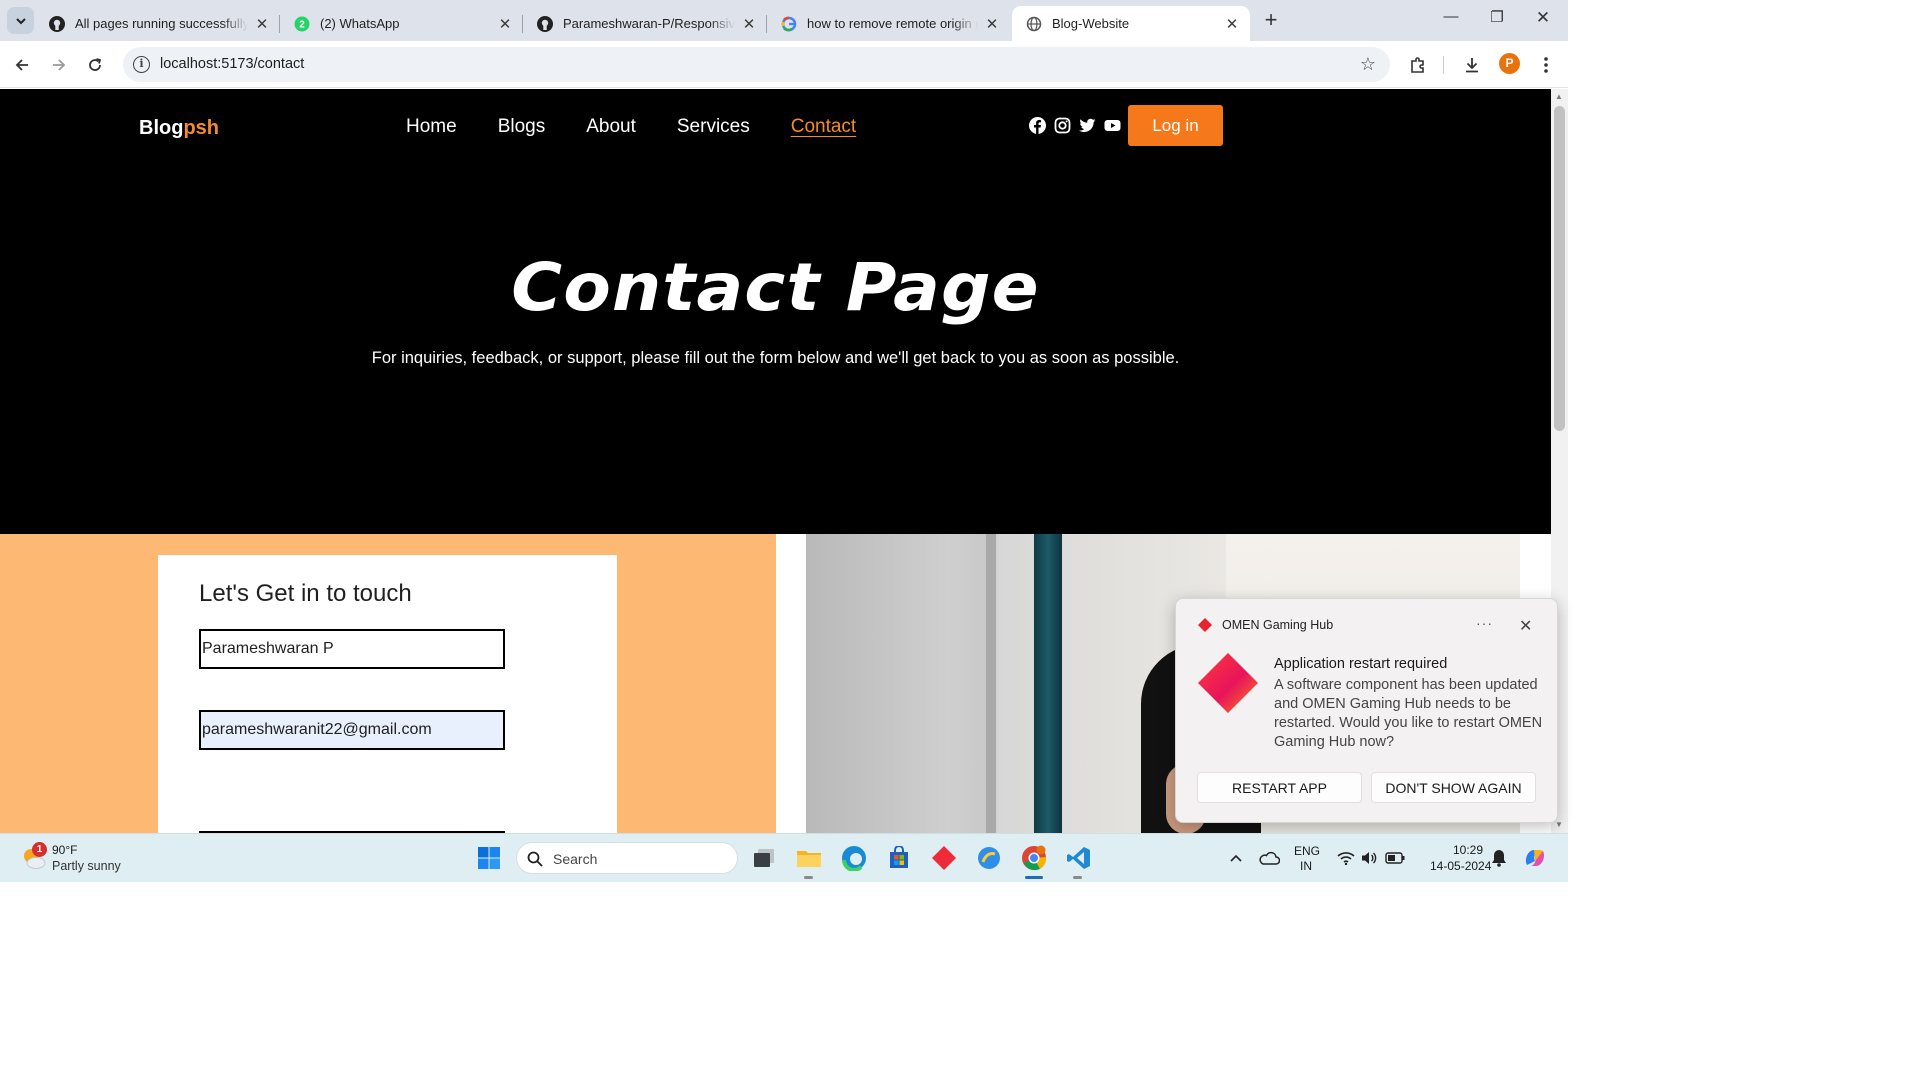 The width and height of the screenshot is (1920, 1080). Describe the element at coordinates (1559, 824) in the screenshot. I see `scroll-down-icon: ▼` at that location.